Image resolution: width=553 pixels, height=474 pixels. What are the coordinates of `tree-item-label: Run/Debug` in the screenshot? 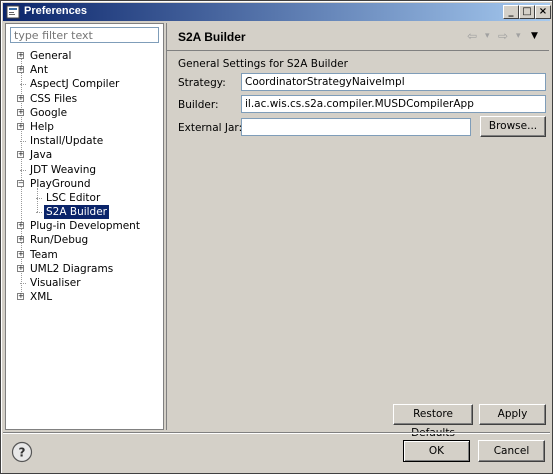 It's located at (59, 240).